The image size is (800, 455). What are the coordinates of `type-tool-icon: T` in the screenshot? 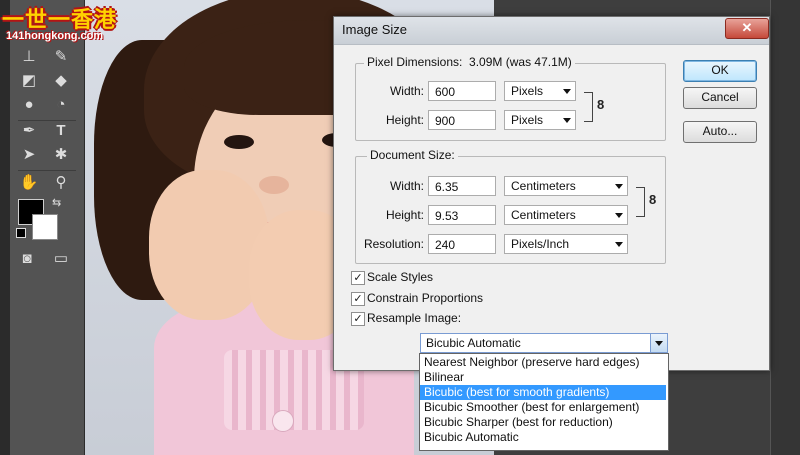 It's located at (61, 131).